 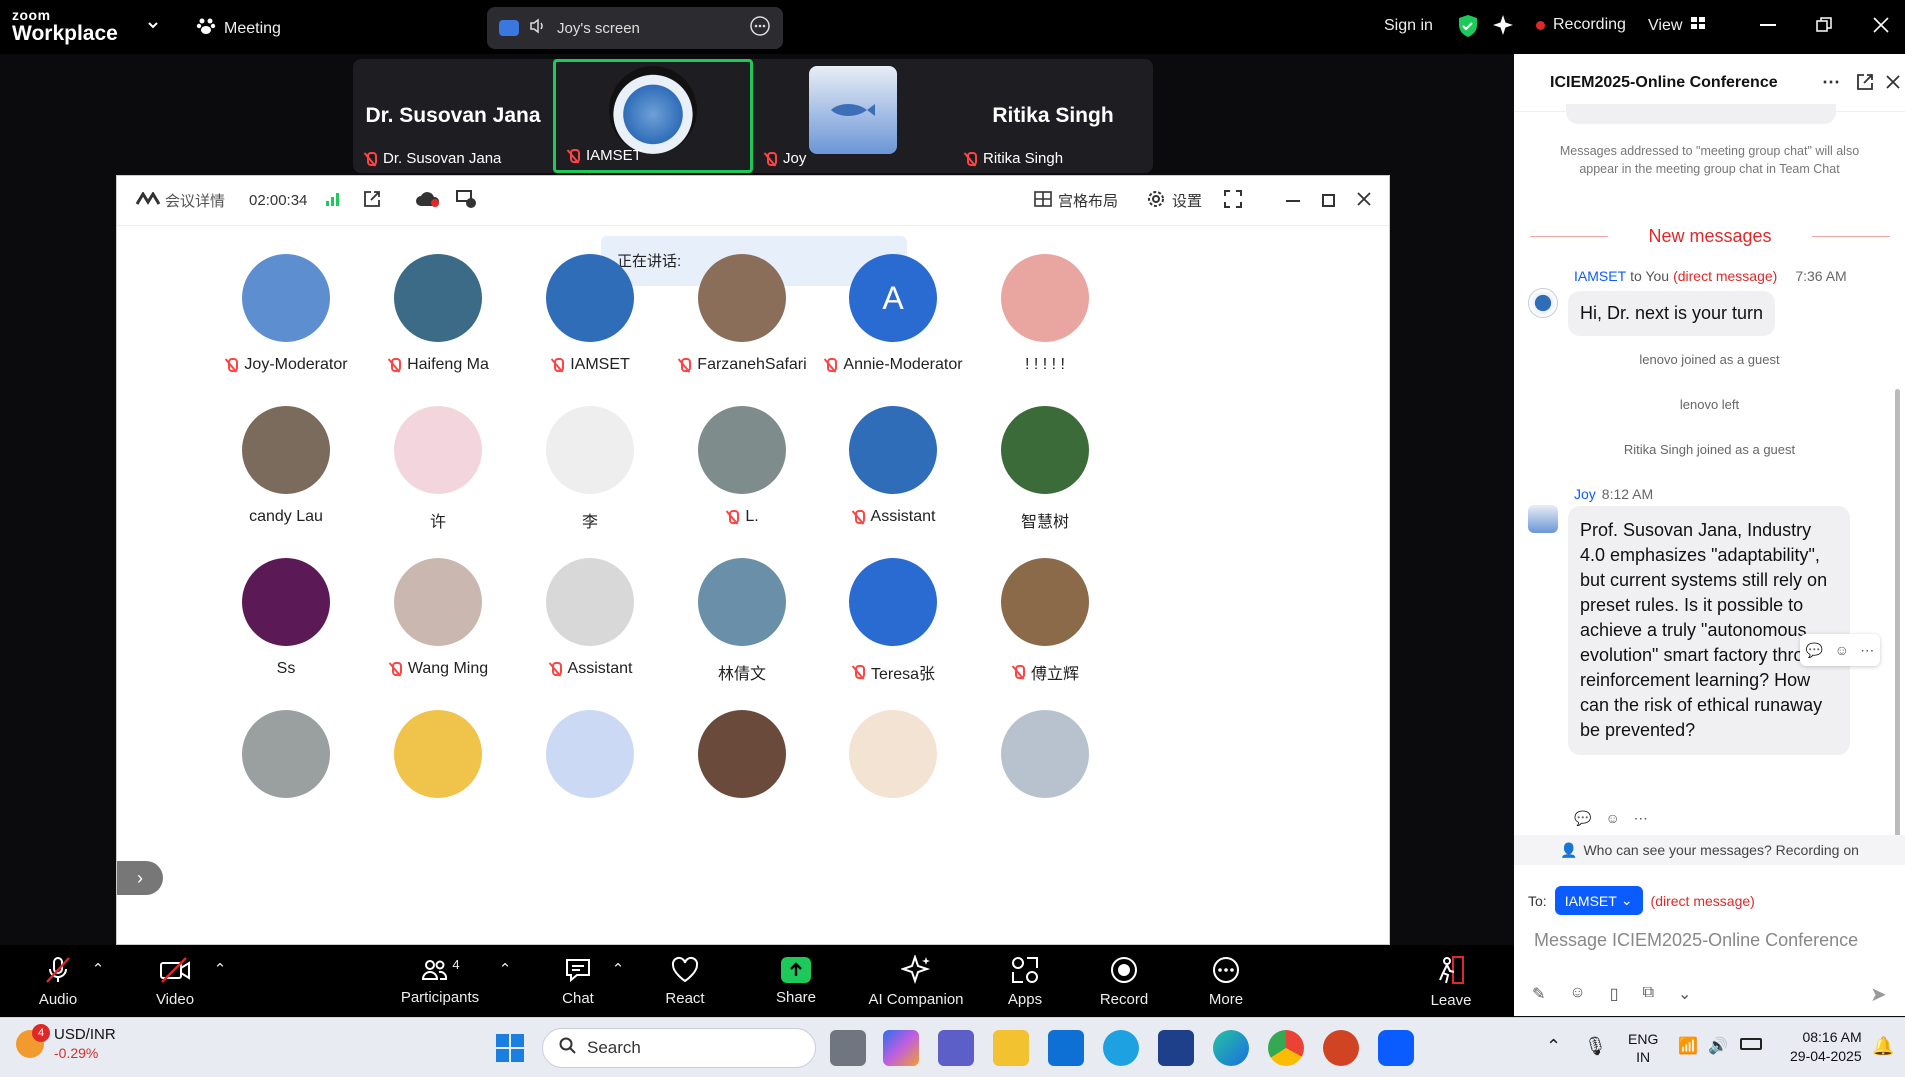 I want to click on react-button: React, so click(x=685, y=981).